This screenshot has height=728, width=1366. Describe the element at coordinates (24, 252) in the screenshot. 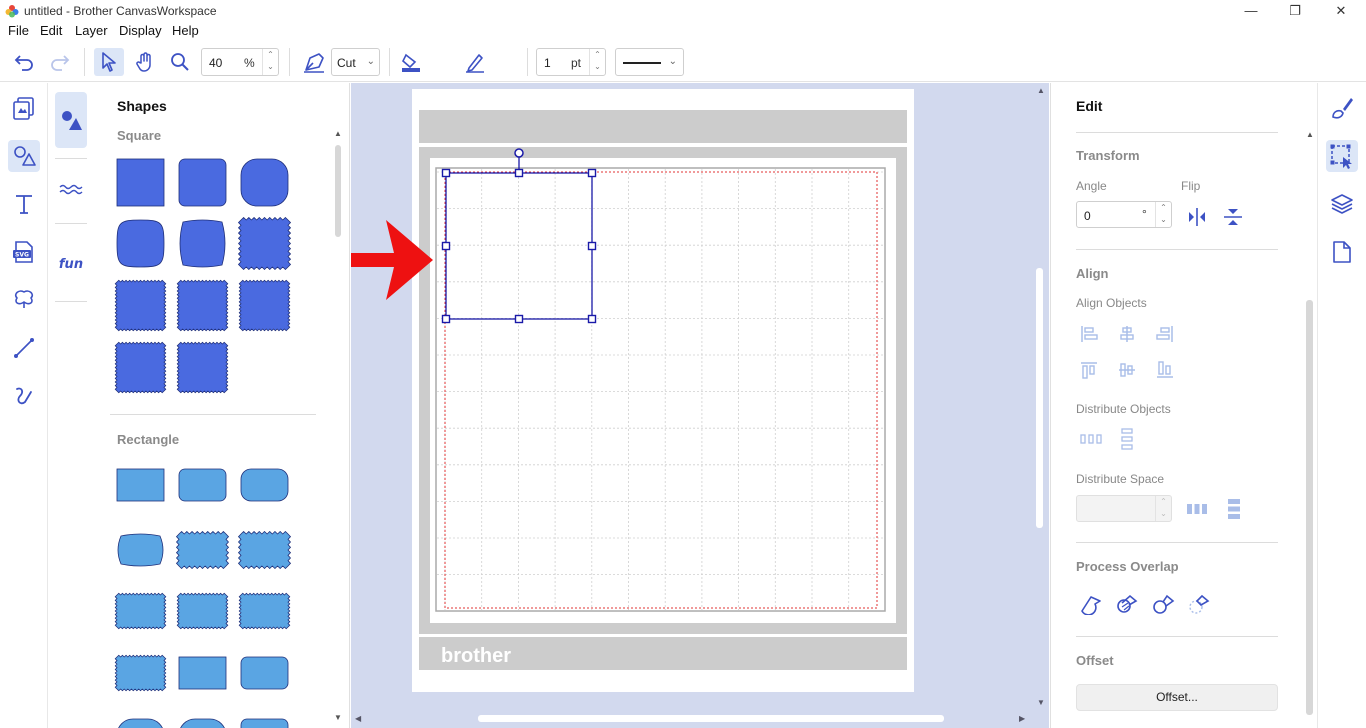

I see `rail-svg-icon: SVG` at that location.